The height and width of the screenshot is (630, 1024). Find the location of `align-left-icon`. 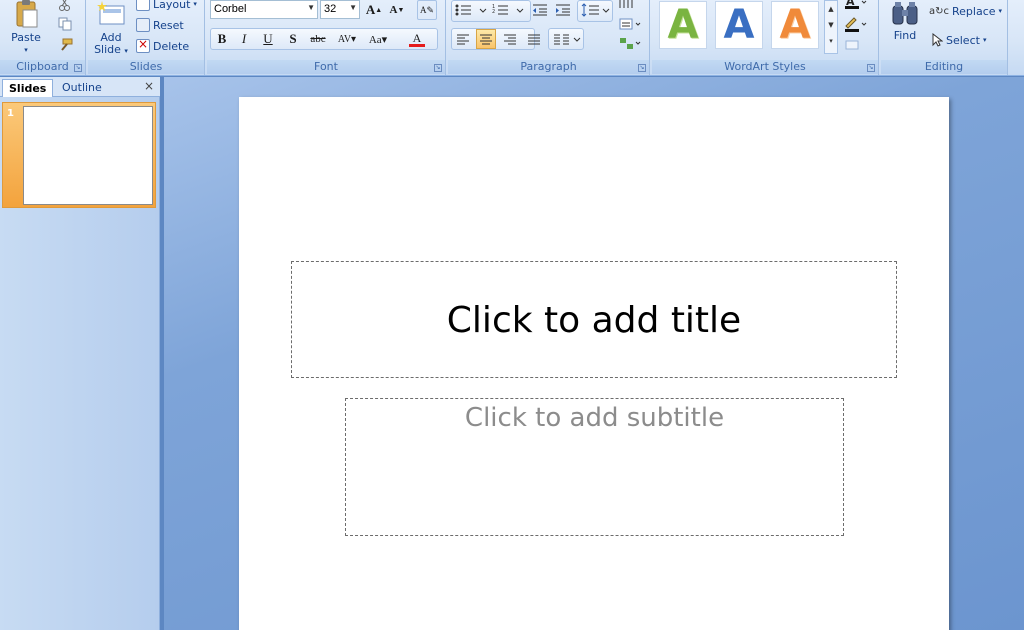

align-left-icon is located at coordinates (463, 39).